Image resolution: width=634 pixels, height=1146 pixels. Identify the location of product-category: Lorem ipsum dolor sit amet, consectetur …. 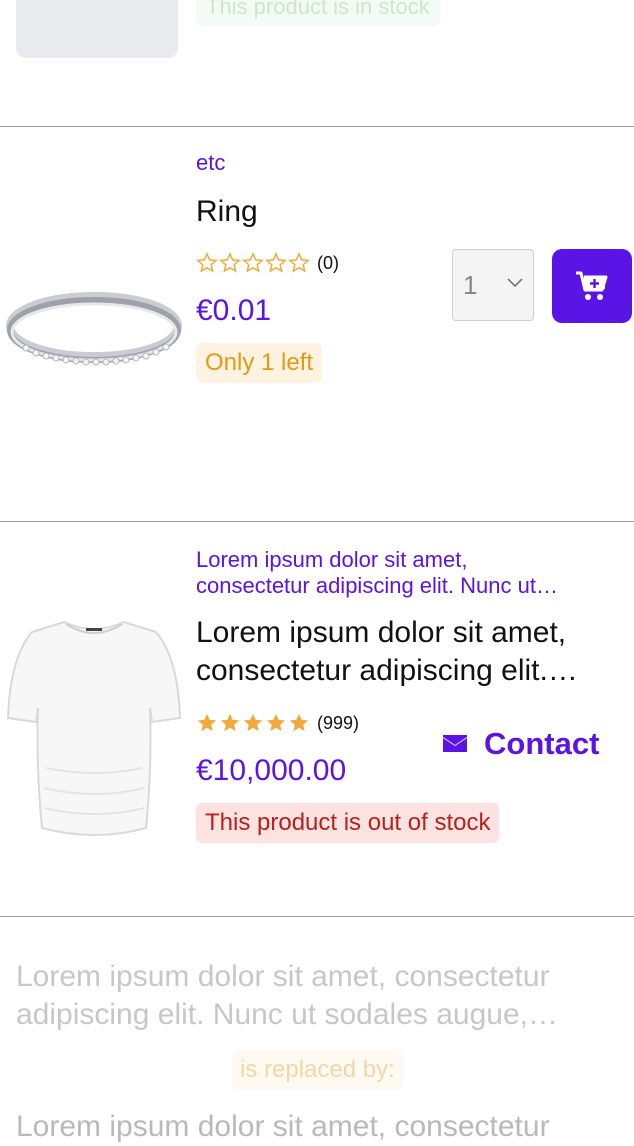
(377, 573).